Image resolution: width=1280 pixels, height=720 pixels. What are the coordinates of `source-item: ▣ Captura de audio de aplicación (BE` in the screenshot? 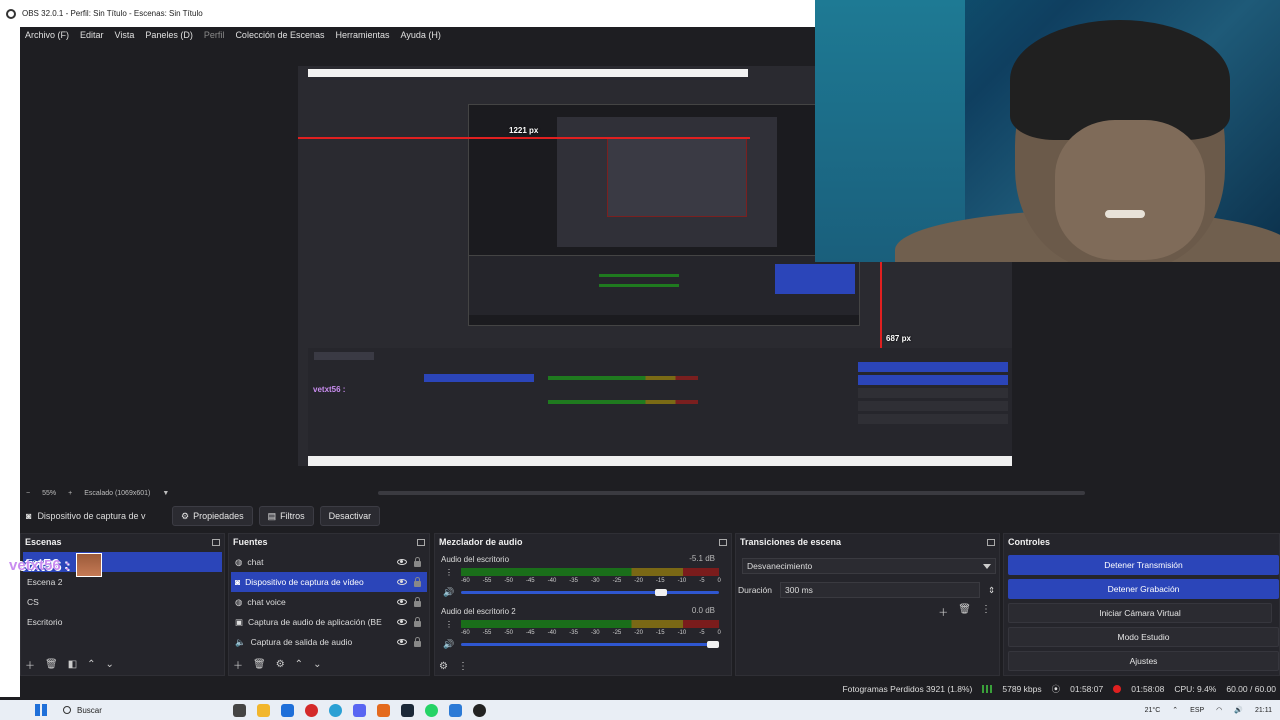 It's located at (329, 622).